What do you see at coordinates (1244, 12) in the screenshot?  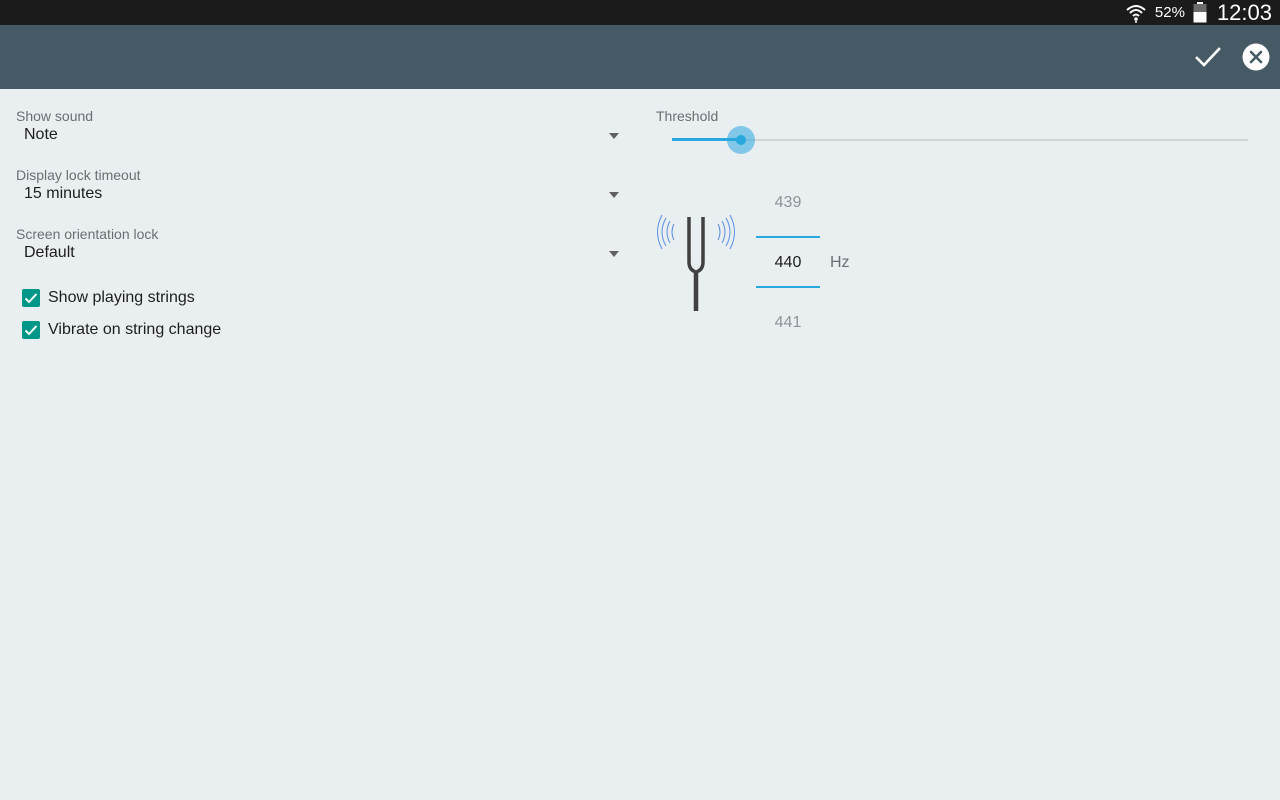 I see `status-clock: 12:03` at bounding box center [1244, 12].